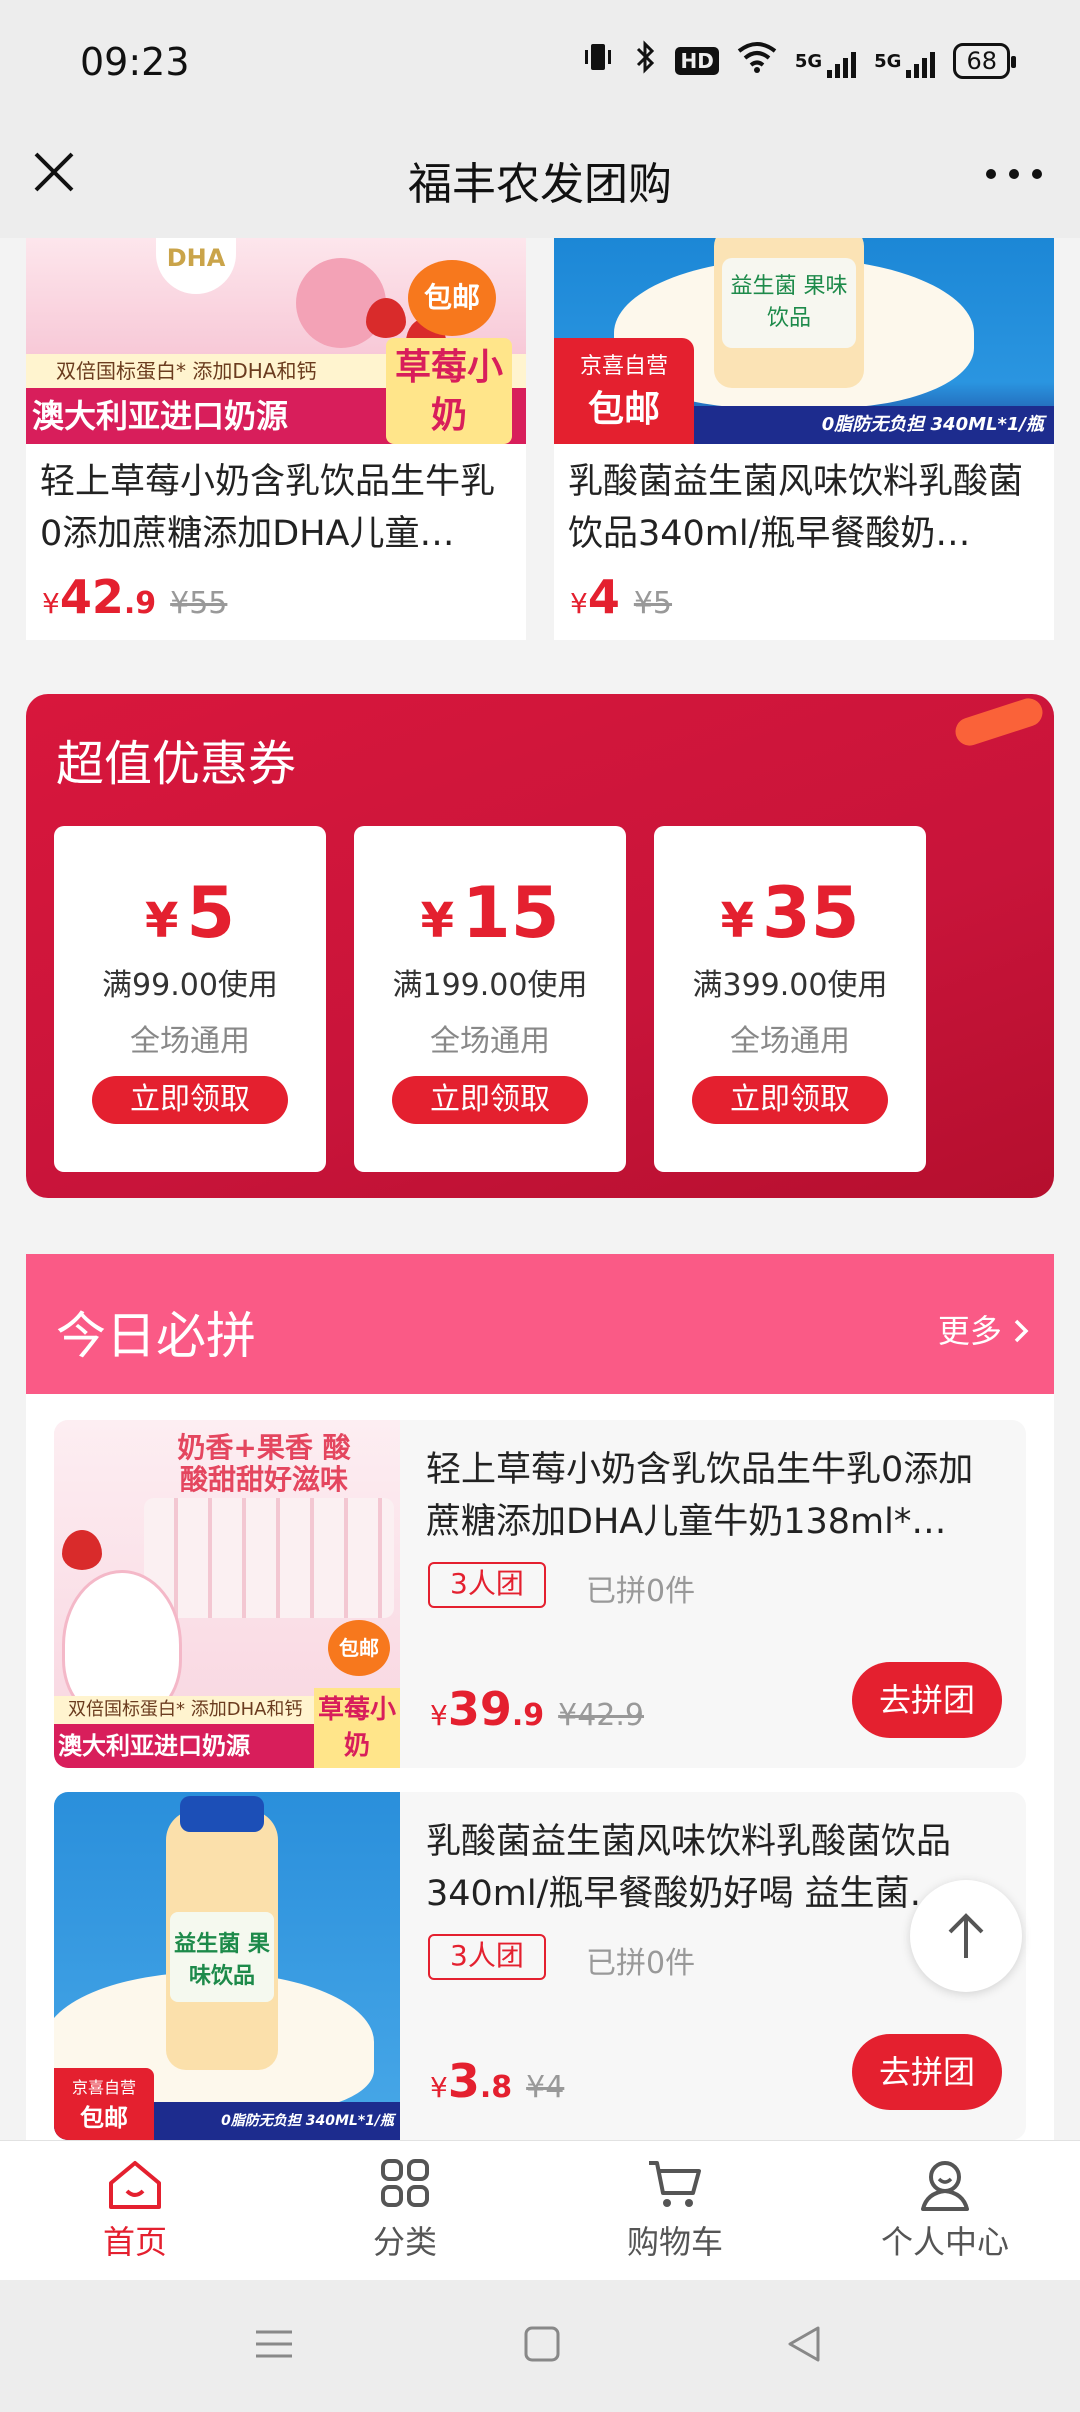  Describe the element at coordinates (969, 1331) in the screenshot. I see `more-link-label: 更多` at that location.